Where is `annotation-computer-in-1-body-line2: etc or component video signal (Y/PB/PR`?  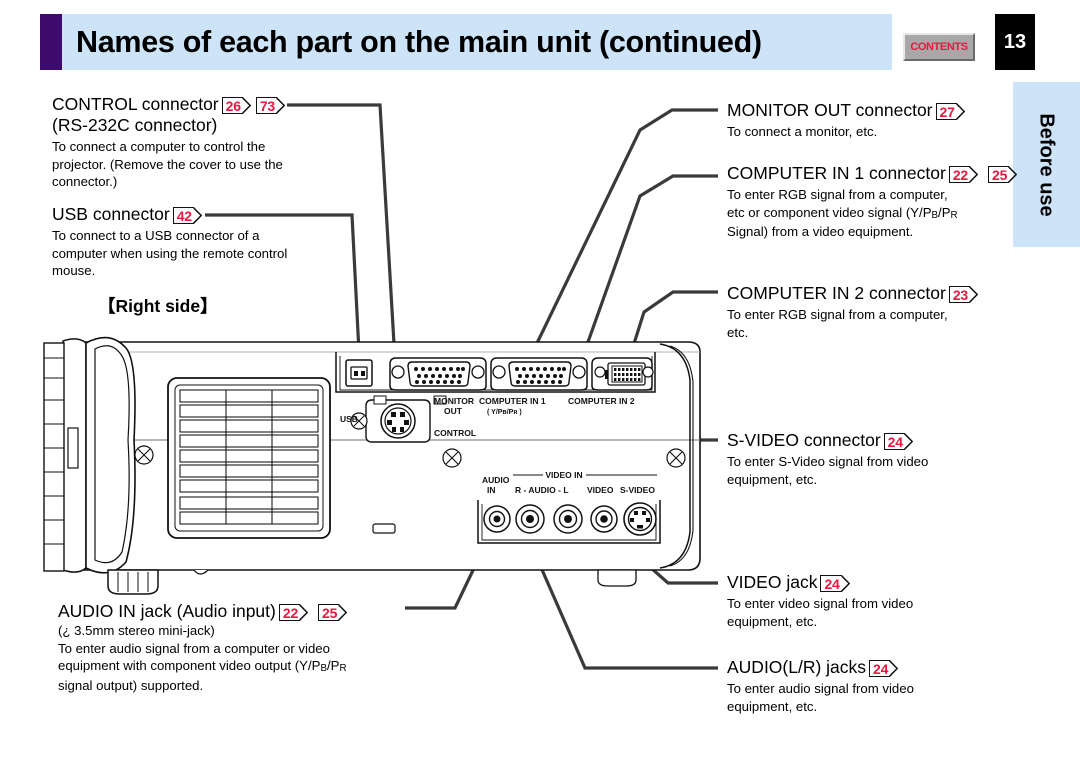
annotation-computer-in-1-body-line2: etc or component video signal (Y/PB/PR is located at coordinates (842, 212).